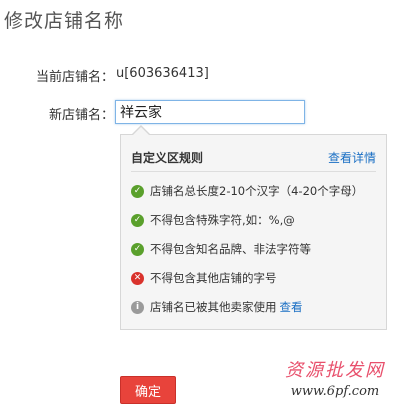 The image size is (400, 414). I want to click on x-circle-icon: ✕, so click(137, 278).